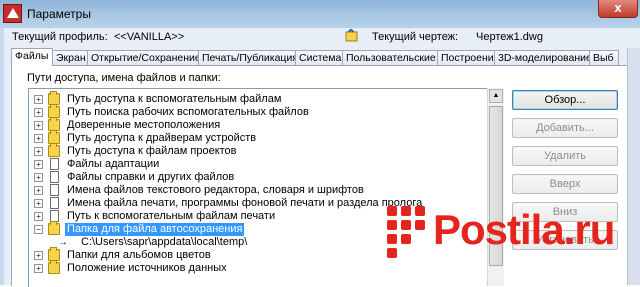 The image size is (640, 287). What do you see at coordinates (152, 151) in the screenshot?
I see `tree-item-label: Путь доступа к файлам проектов` at bounding box center [152, 151].